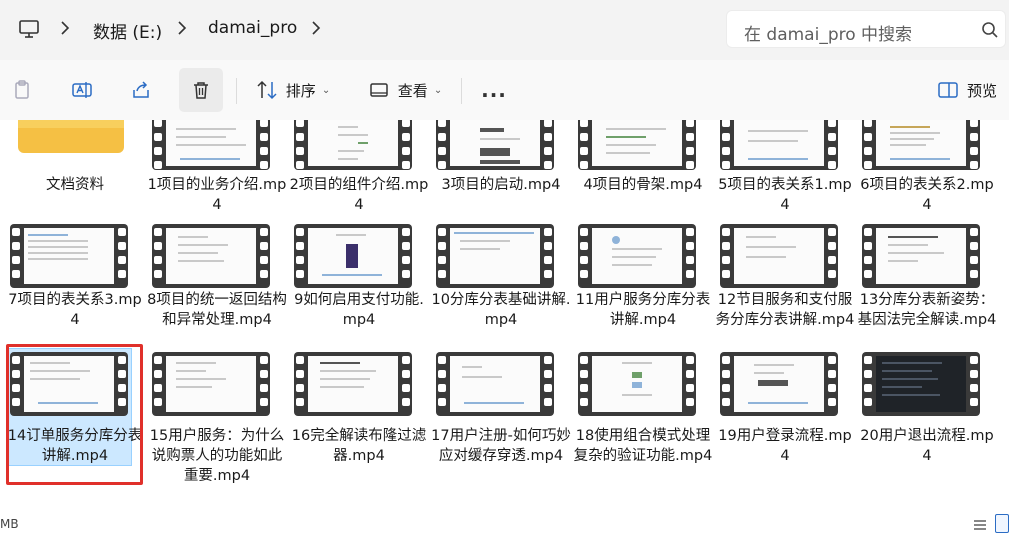 The image size is (1009, 533). I want to click on view-button: 查看 ⌄, so click(405, 90).